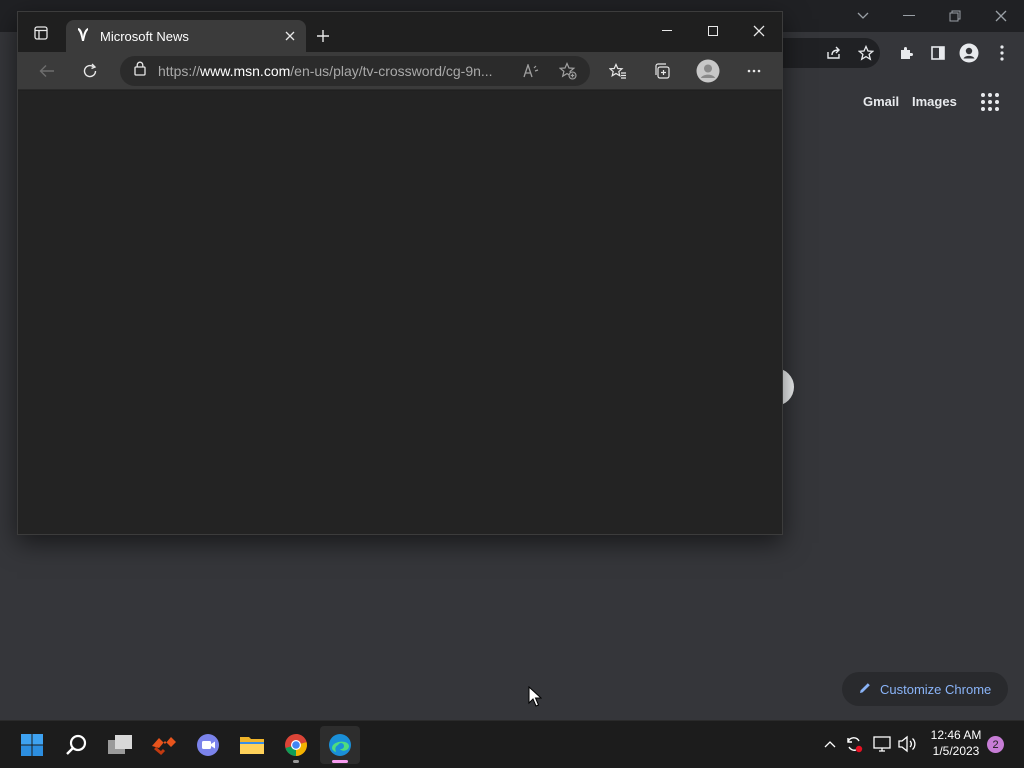 This screenshot has height=768, width=1024. I want to click on side-panel-icon, so click(938, 53).